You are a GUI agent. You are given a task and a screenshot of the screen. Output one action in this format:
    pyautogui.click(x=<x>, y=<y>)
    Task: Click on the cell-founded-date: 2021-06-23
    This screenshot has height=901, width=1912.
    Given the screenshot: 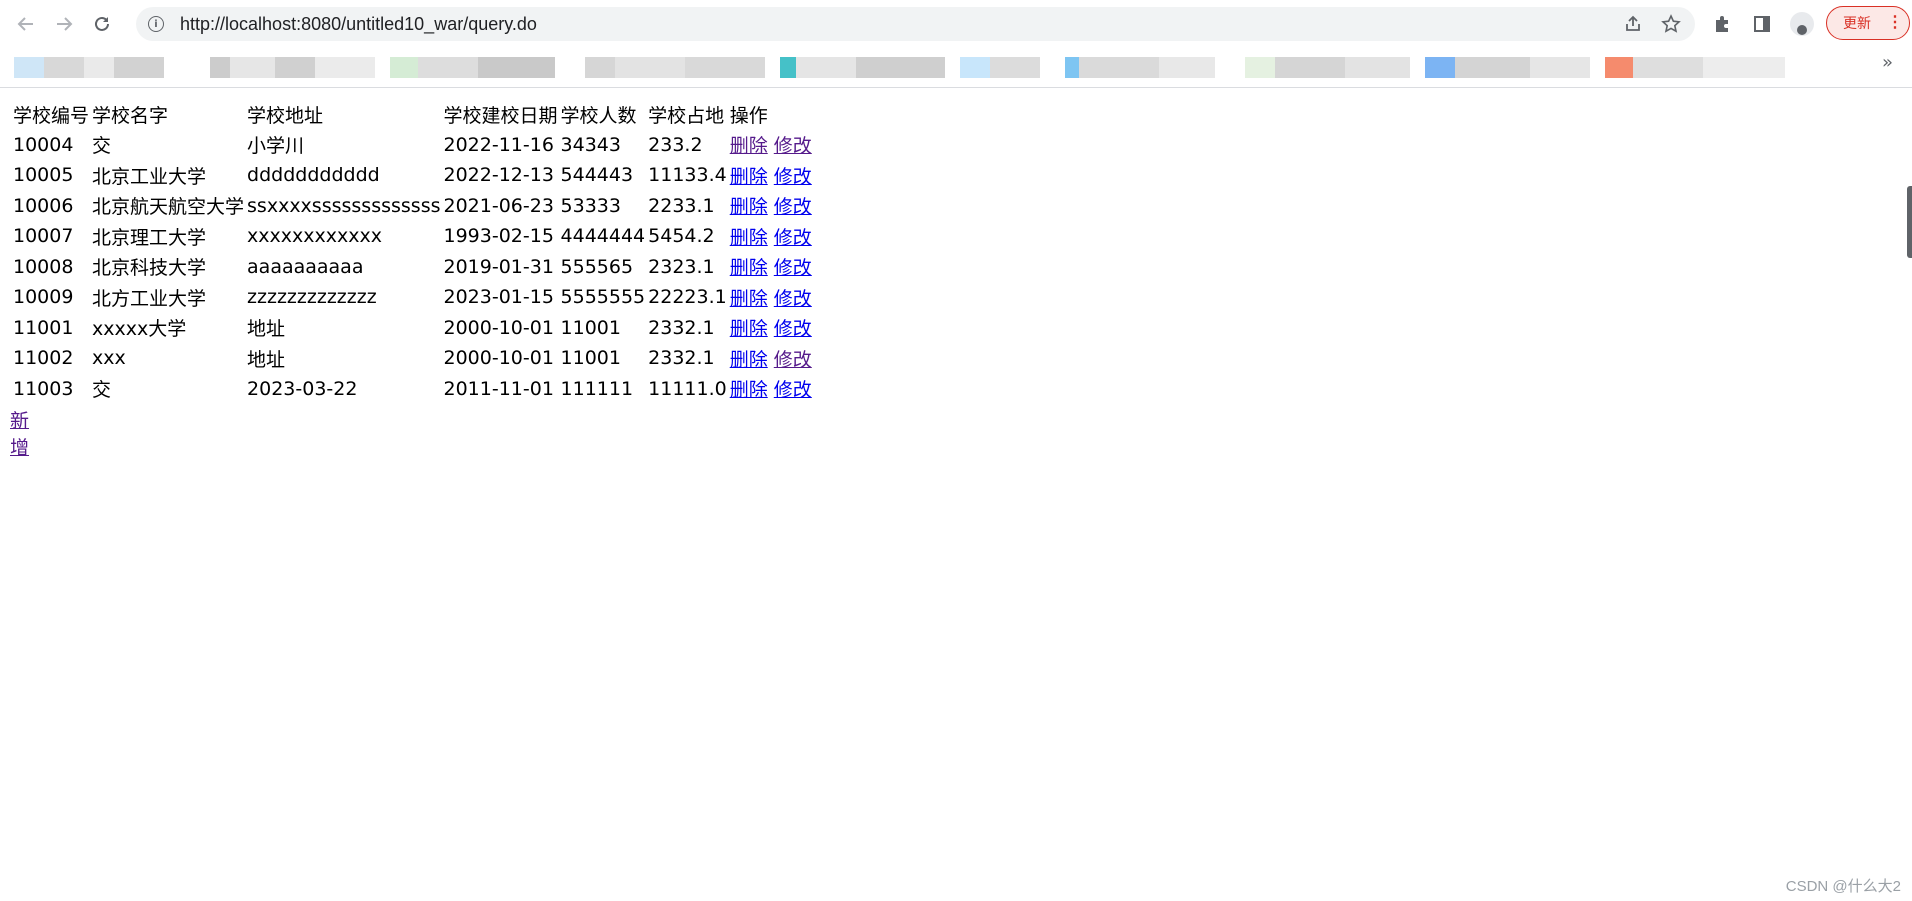 What is the action you would take?
    pyautogui.click(x=498, y=205)
    